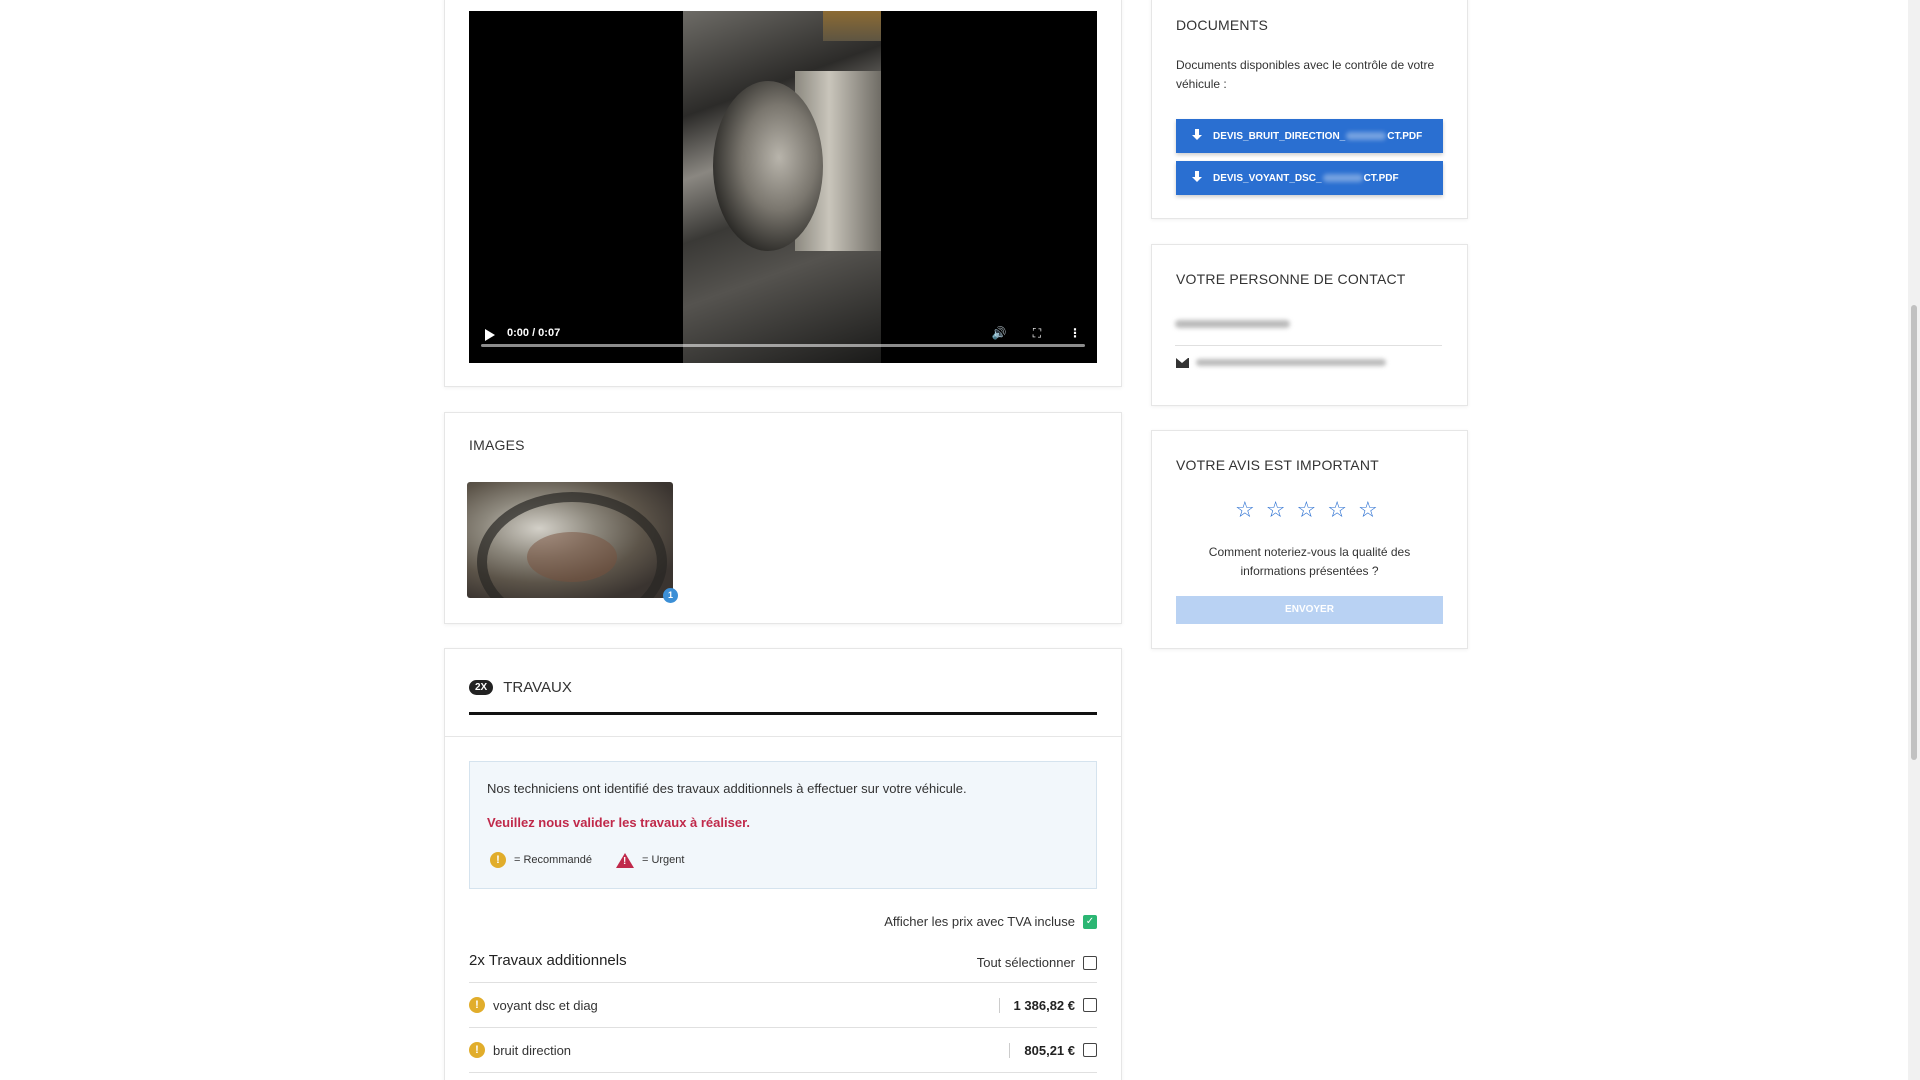 The width and height of the screenshot is (1920, 1080). Describe the element at coordinates (537, 687) in the screenshot. I see `tab-title: TRAVAUX` at that location.